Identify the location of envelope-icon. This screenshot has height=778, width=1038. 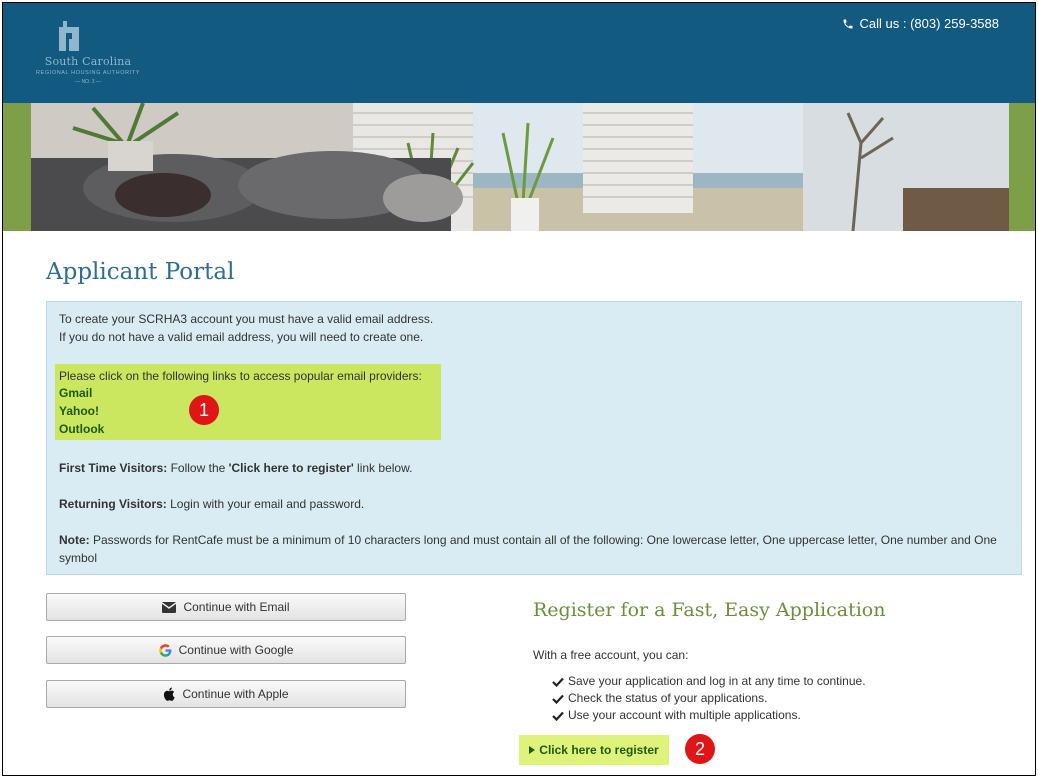
(169, 607).